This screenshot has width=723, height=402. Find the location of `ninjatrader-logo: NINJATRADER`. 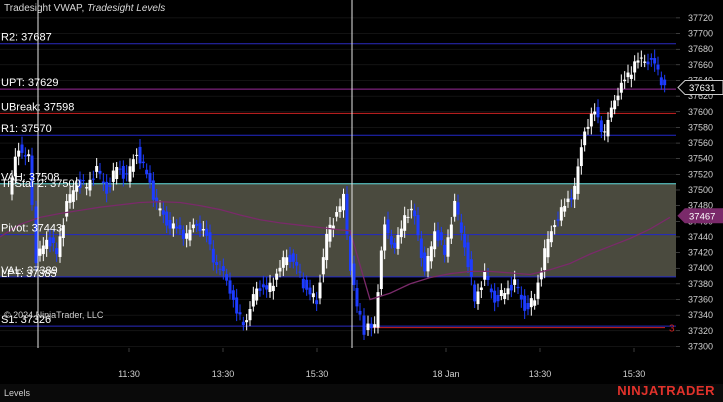

ninjatrader-logo: NINJATRADER is located at coordinates (666, 390).